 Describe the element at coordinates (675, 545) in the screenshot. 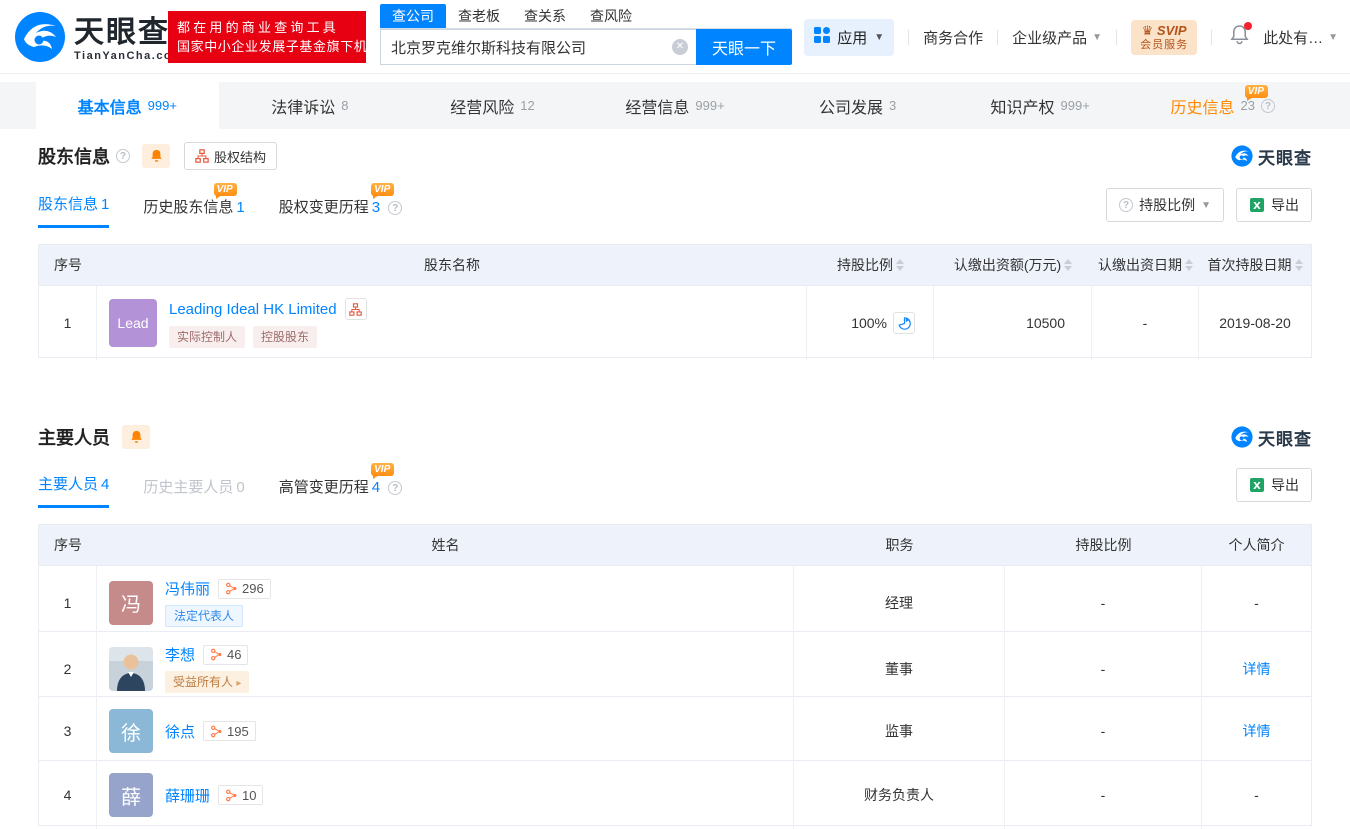

I see `personnel-table-header: 序号 姓名 职务 持股比例 个人简介` at that location.